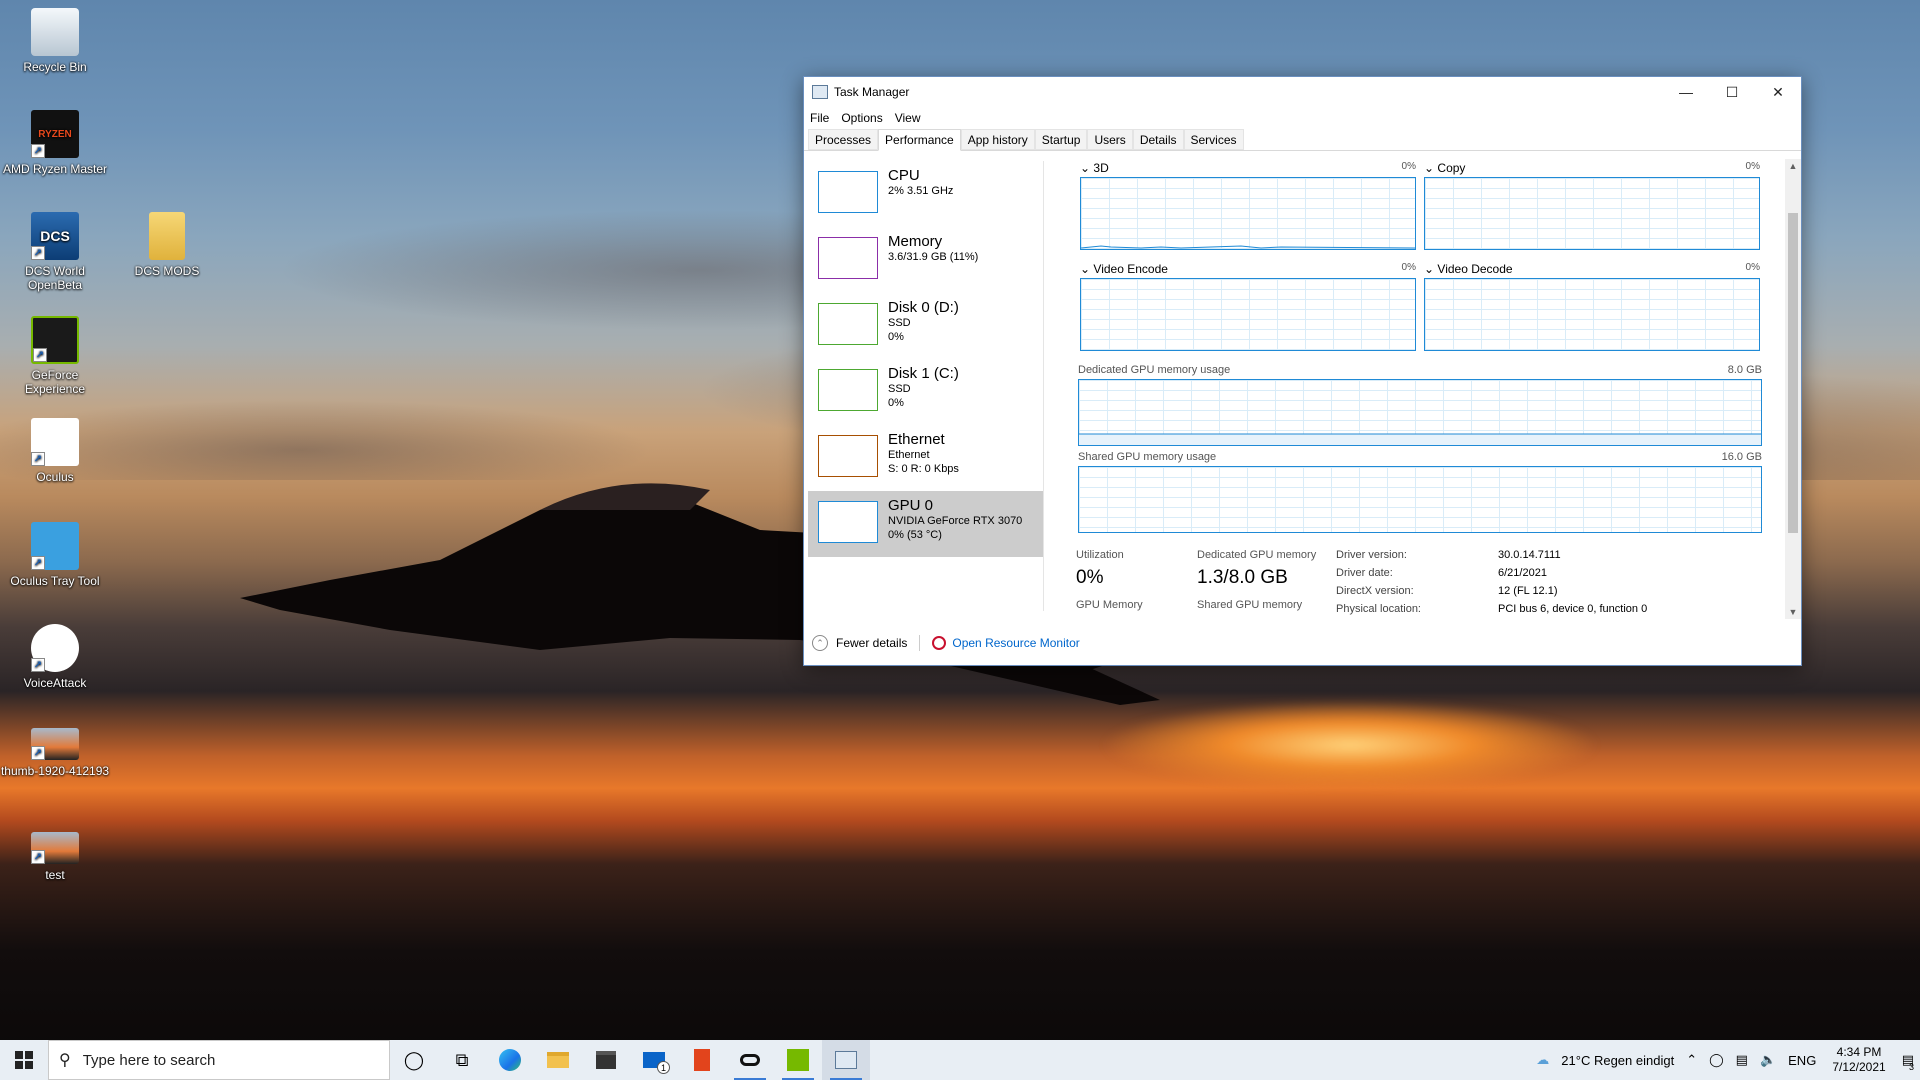 The height and width of the screenshot is (1080, 1920). What do you see at coordinates (1542, 1060) in the screenshot?
I see `weather-icon: ☁` at bounding box center [1542, 1060].